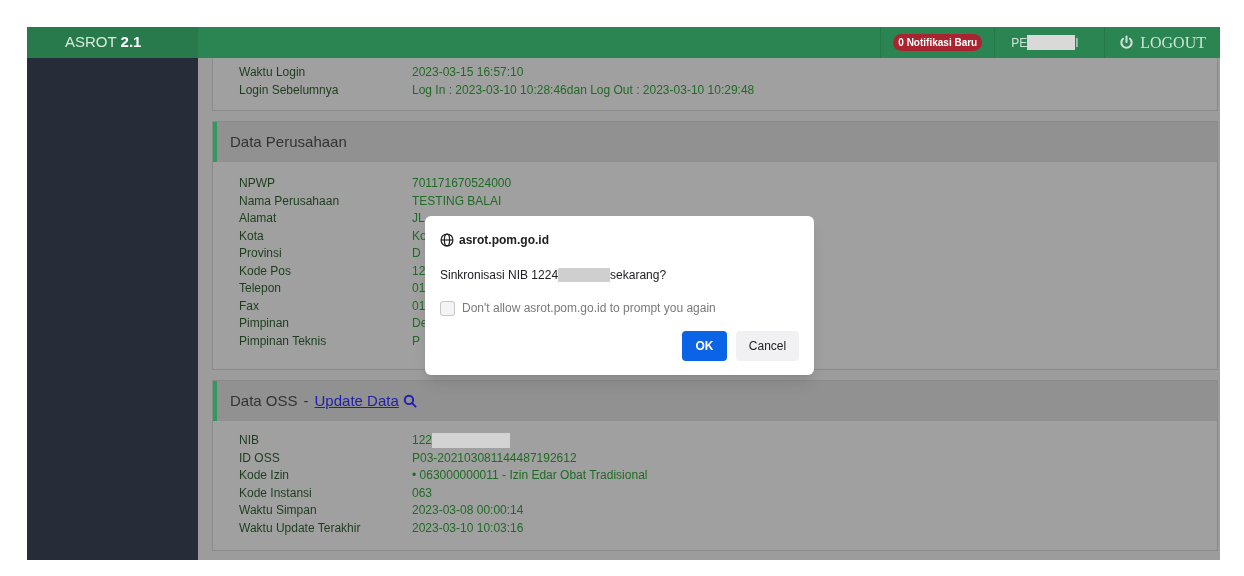  I want to click on field-label: Fax, so click(249, 306).